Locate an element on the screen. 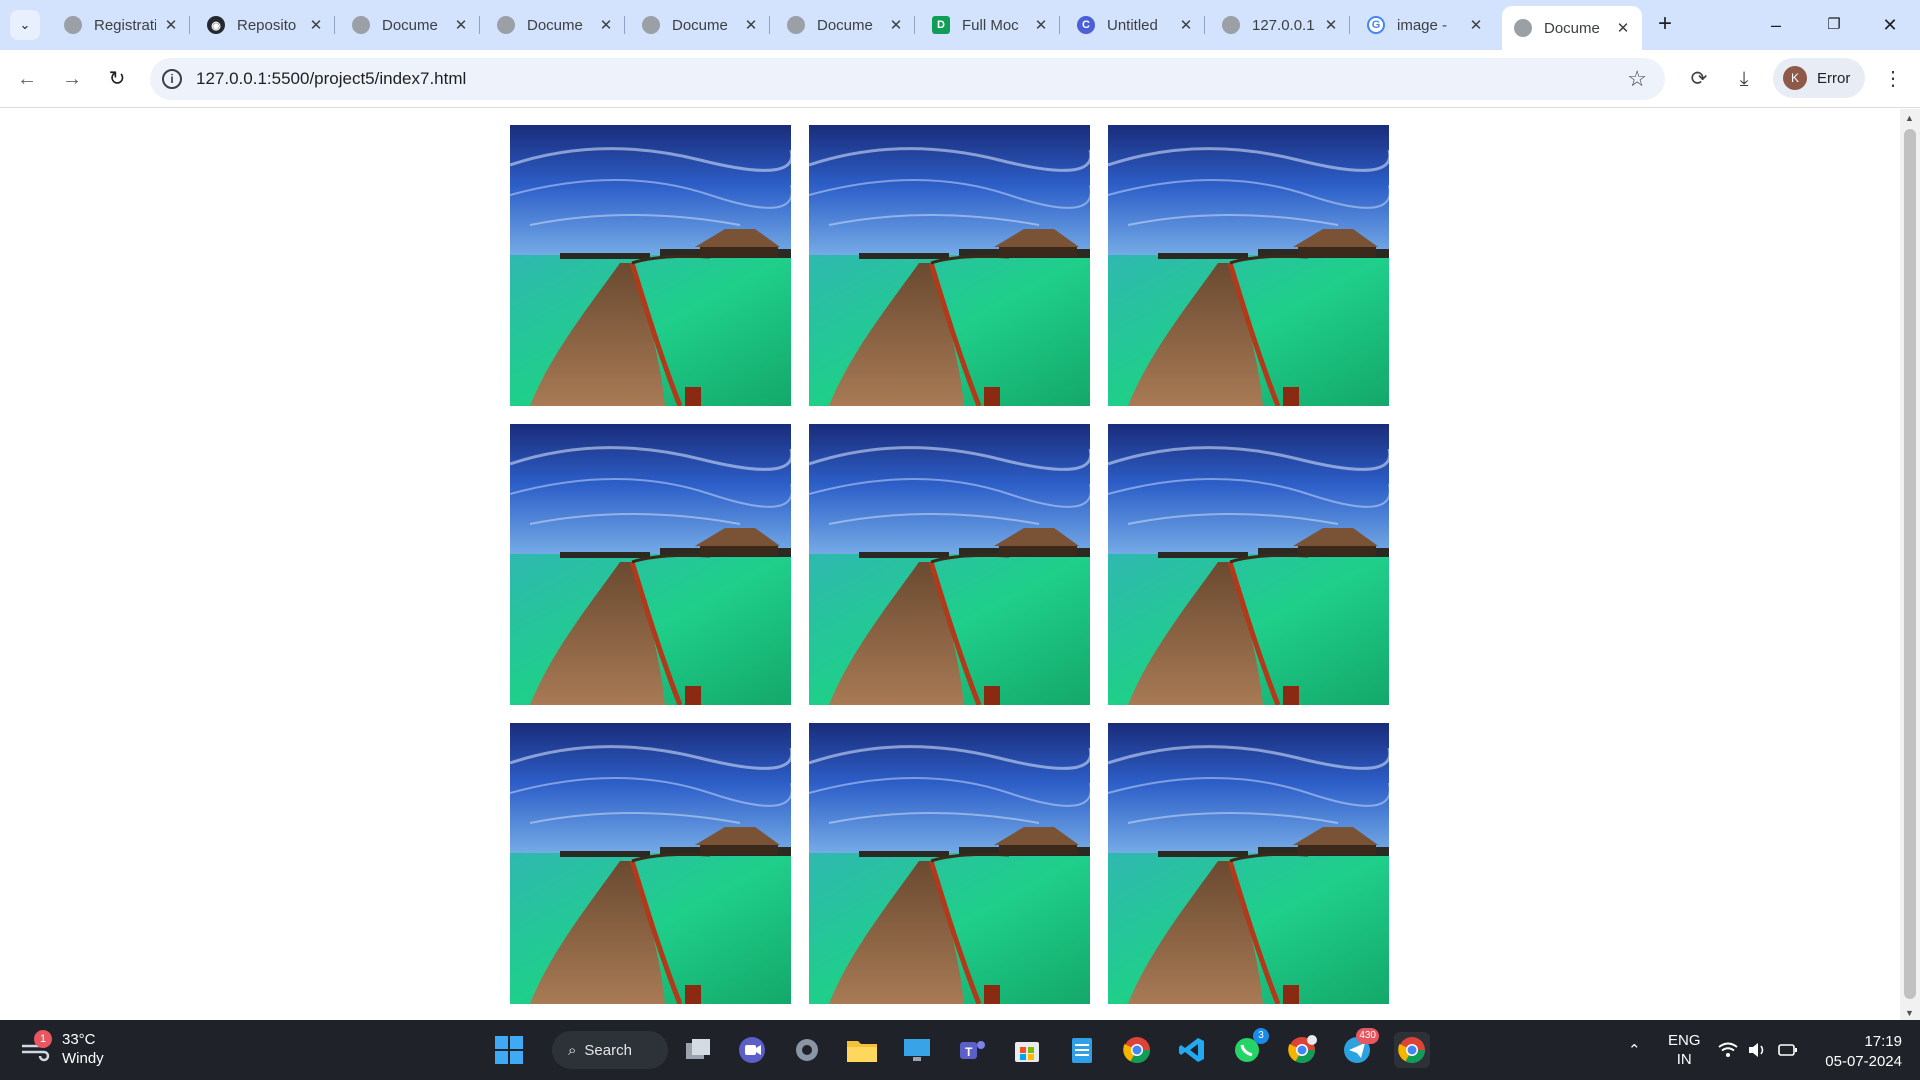 The width and height of the screenshot is (1920, 1080). extension-icon: ⟳ is located at coordinates (1699, 79).